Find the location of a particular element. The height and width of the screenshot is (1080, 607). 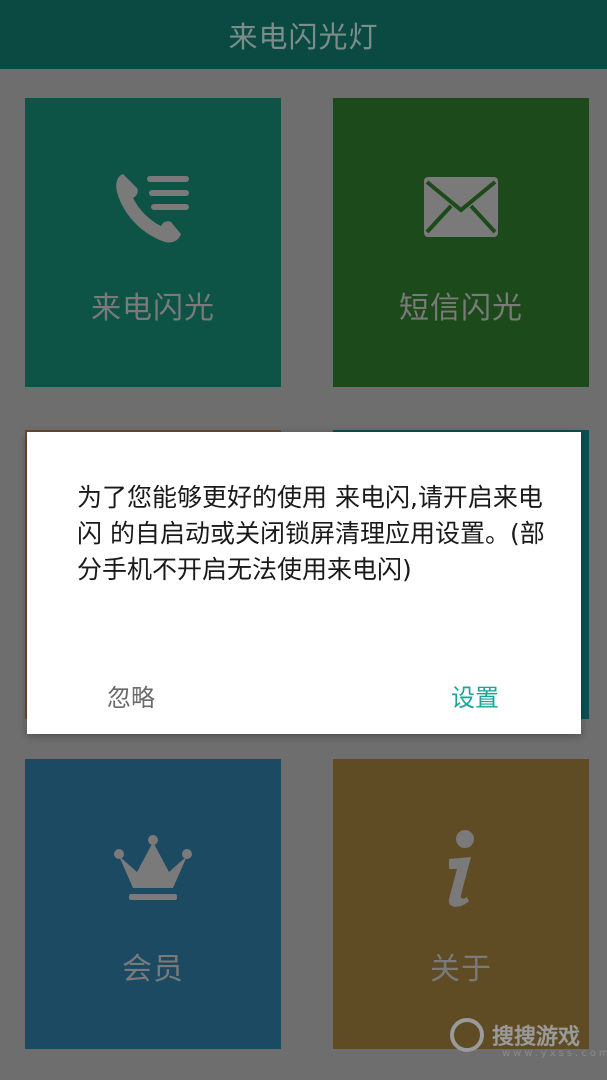

tile-vip-label: 会员 is located at coordinates (153, 969).